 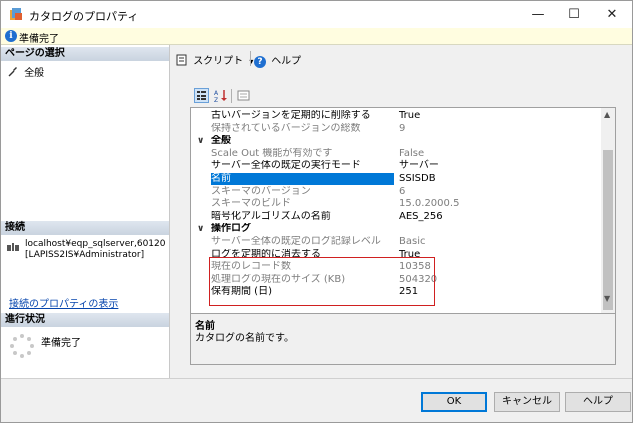 What do you see at coordinates (417, 179) in the screenshot?
I see `property-value: SSISDB` at bounding box center [417, 179].